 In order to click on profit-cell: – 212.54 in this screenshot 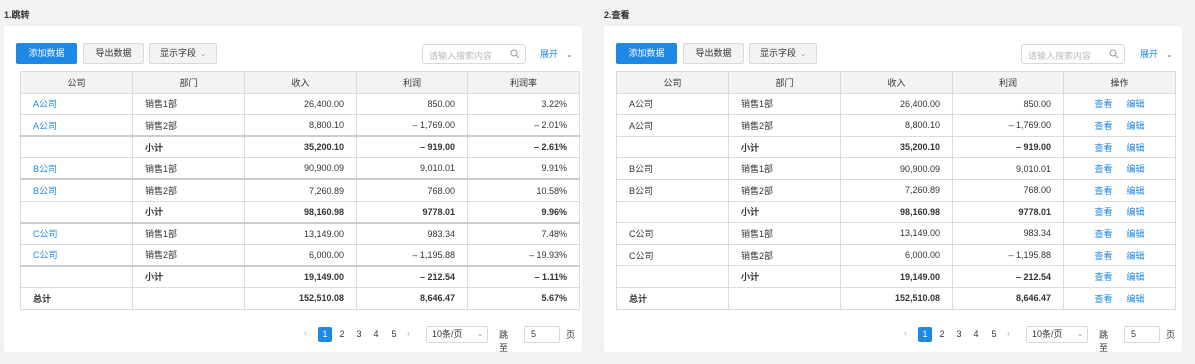, I will do `click(412, 276)`.